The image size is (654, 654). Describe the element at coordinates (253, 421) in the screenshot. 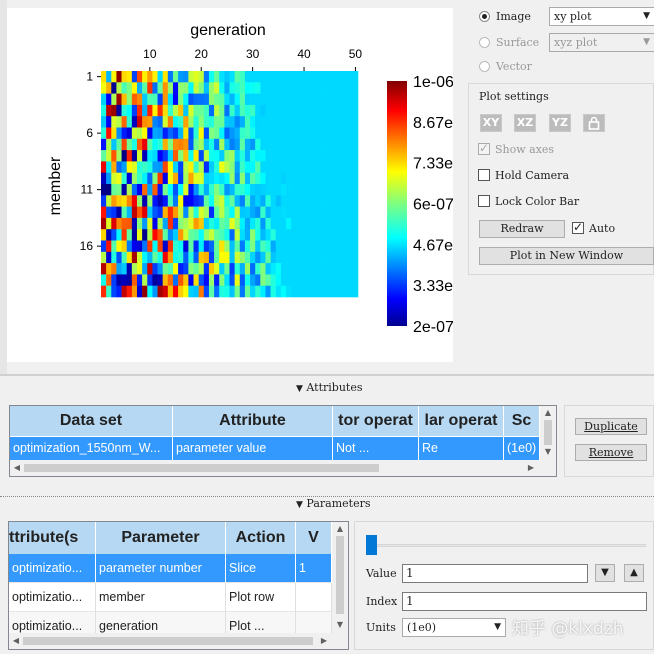

I see `column-header-attribute: Attribute` at that location.